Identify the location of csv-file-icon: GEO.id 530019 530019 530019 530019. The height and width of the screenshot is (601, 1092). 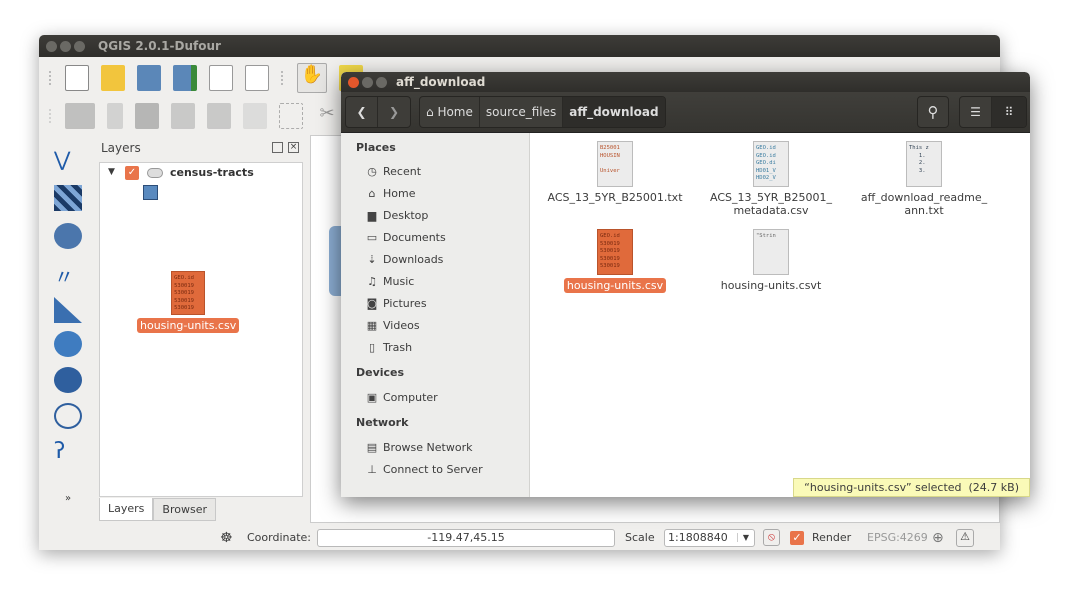
(188, 293).